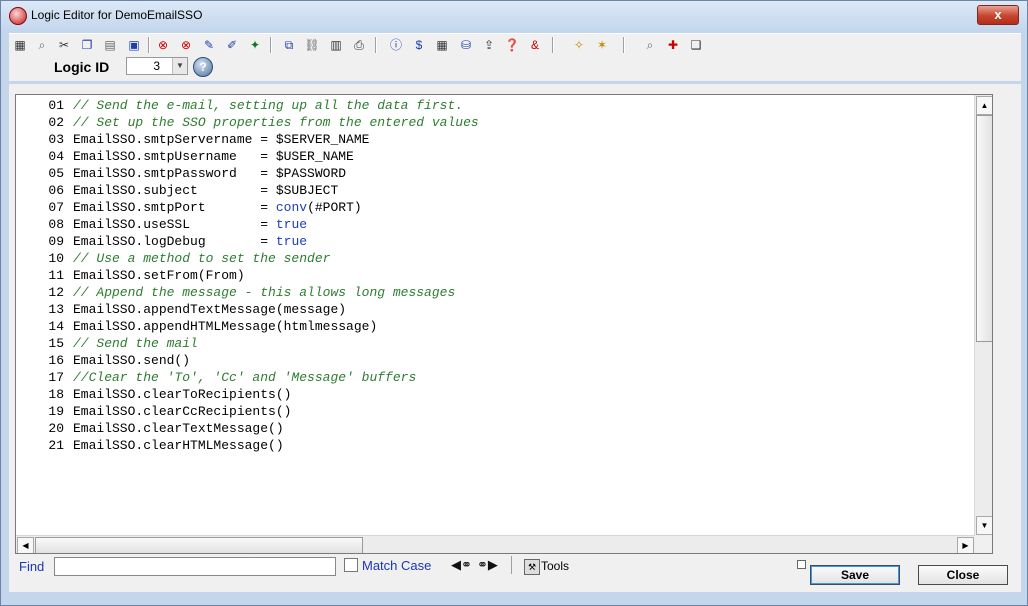  Describe the element at coordinates (56, 428) in the screenshot. I see `line-number: 20` at that location.